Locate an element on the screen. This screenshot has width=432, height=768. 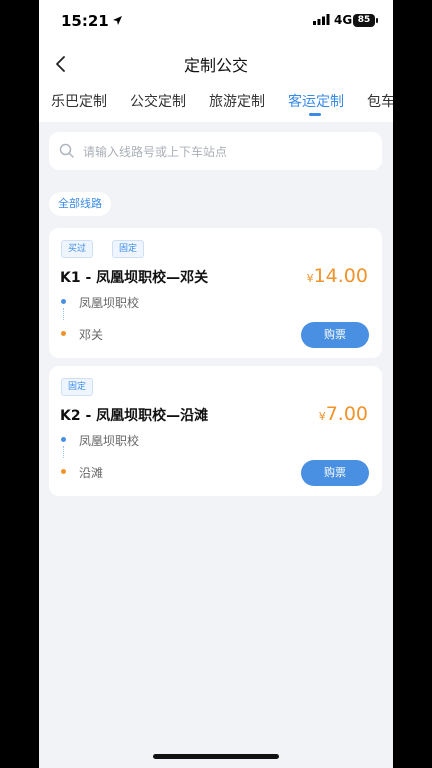
destination-stop: 邓关 is located at coordinates (91, 335).